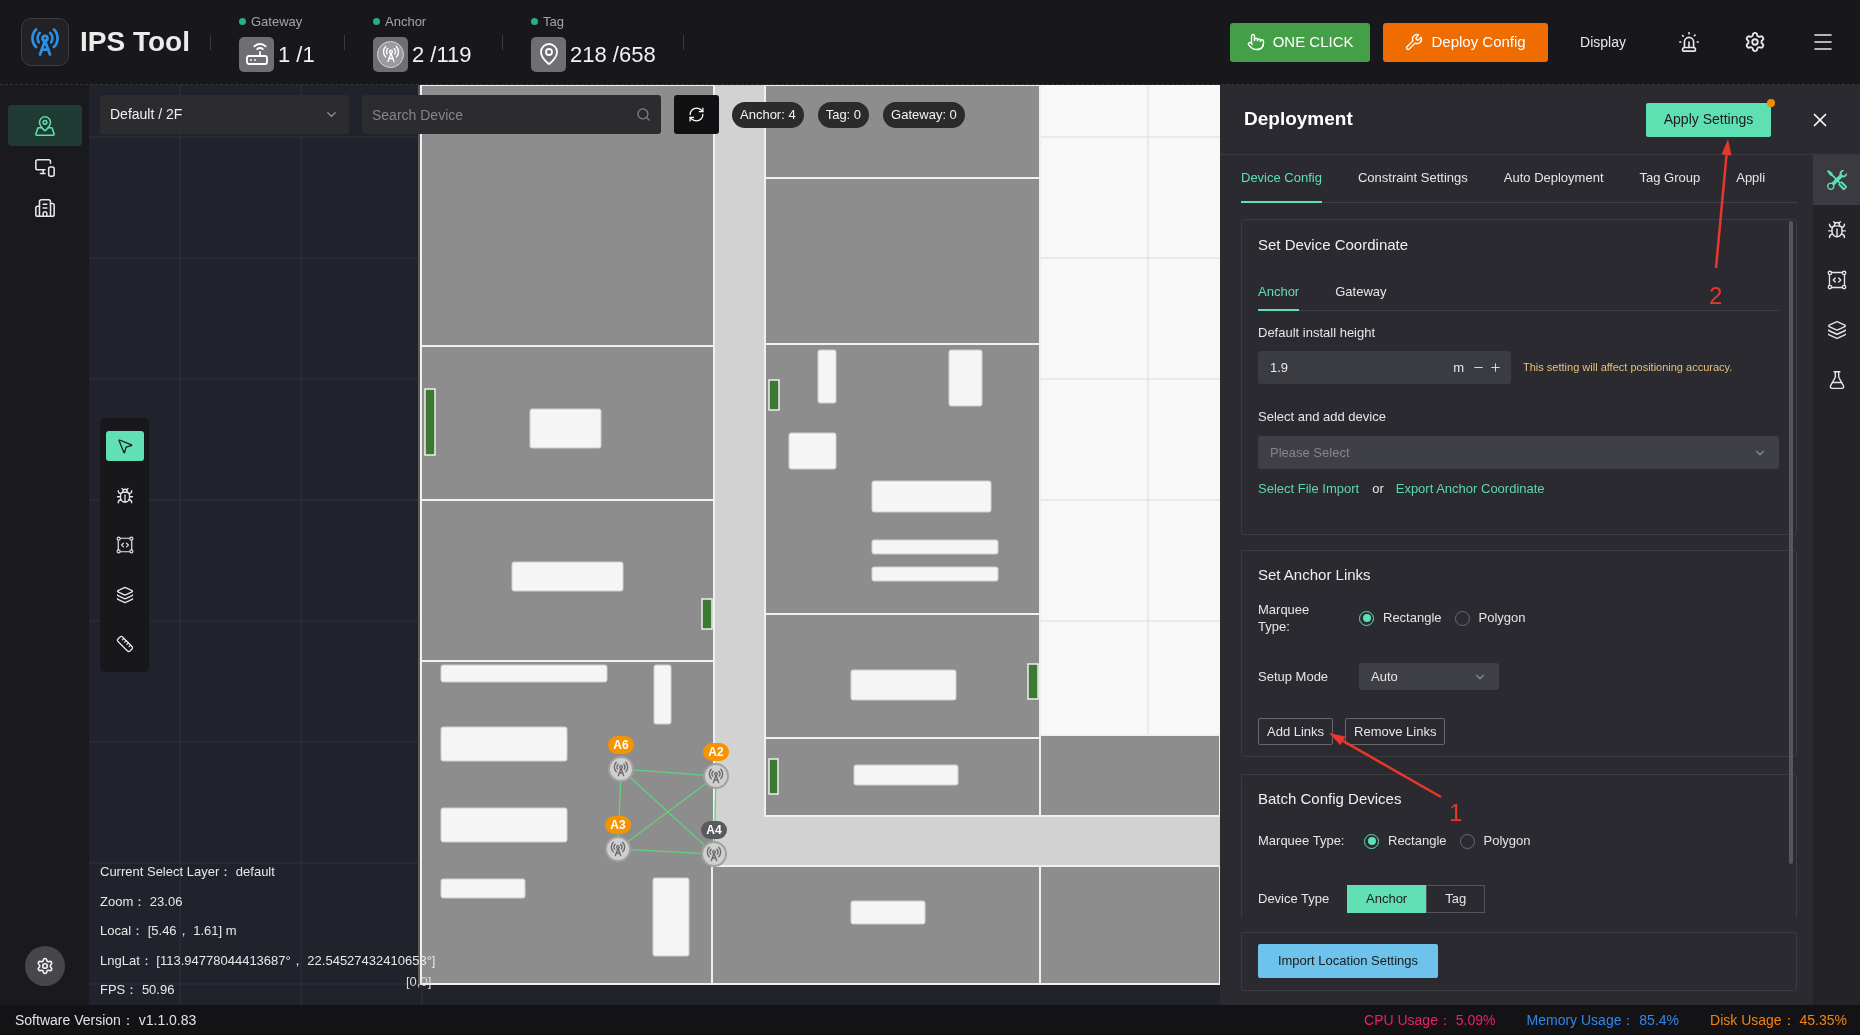  Describe the element at coordinates (1361, 293) in the screenshot. I see `device-tab: Gateway` at that location.